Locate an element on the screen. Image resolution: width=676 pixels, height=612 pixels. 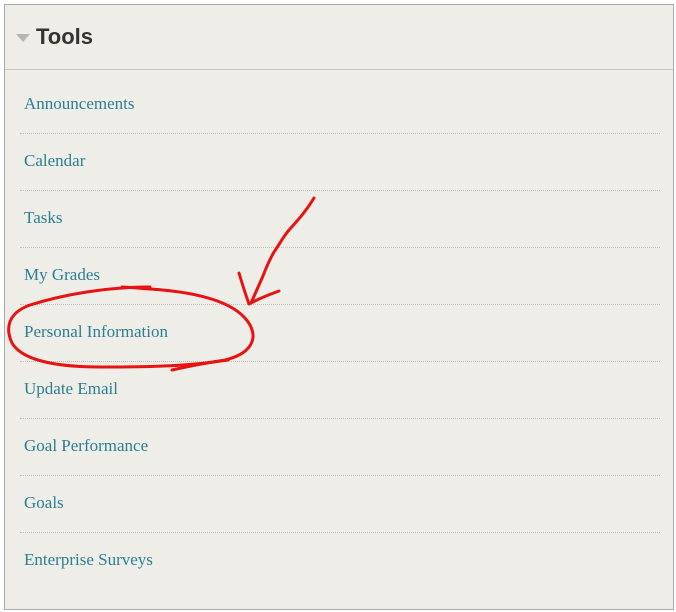
list-item: Personal Information is located at coordinates (340, 333).